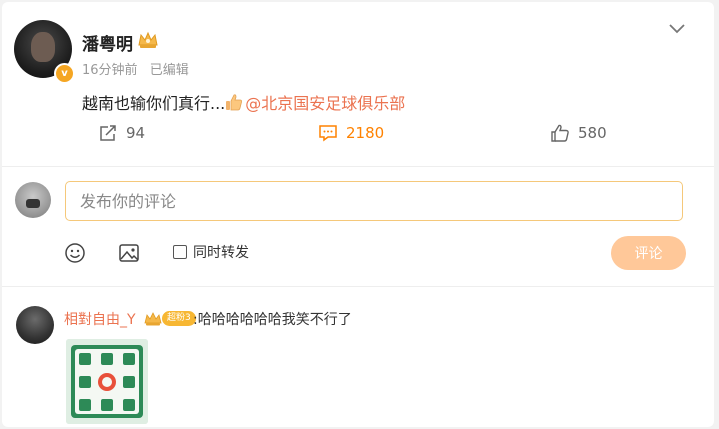 Image resolution: width=719 pixels, height=429 pixels. Describe the element at coordinates (43, 47) in the screenshot. I see `avatar-face` at that location.